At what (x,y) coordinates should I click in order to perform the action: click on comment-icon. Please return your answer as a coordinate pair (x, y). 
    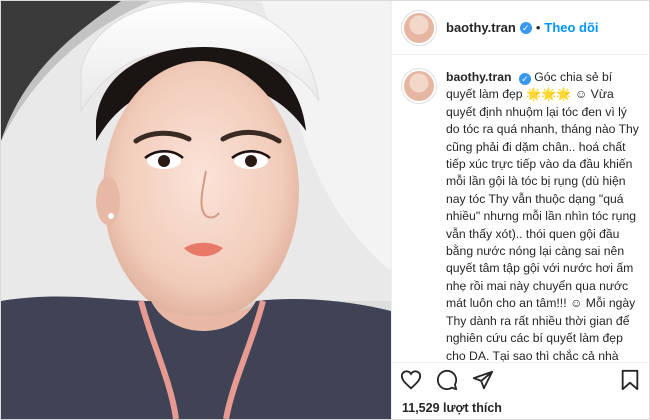
    Looking at the image, I should click on (447, 380).